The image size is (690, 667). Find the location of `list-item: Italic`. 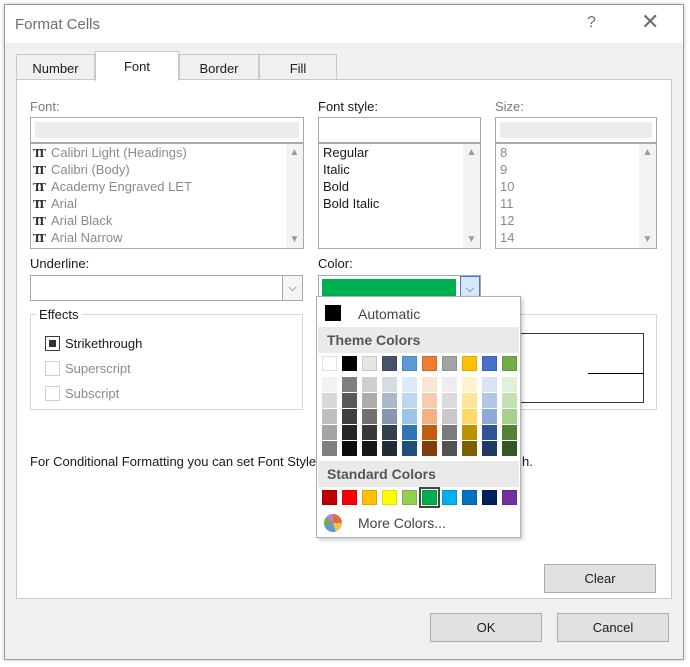

list-item: Italic is located at coordinates (399, 169).